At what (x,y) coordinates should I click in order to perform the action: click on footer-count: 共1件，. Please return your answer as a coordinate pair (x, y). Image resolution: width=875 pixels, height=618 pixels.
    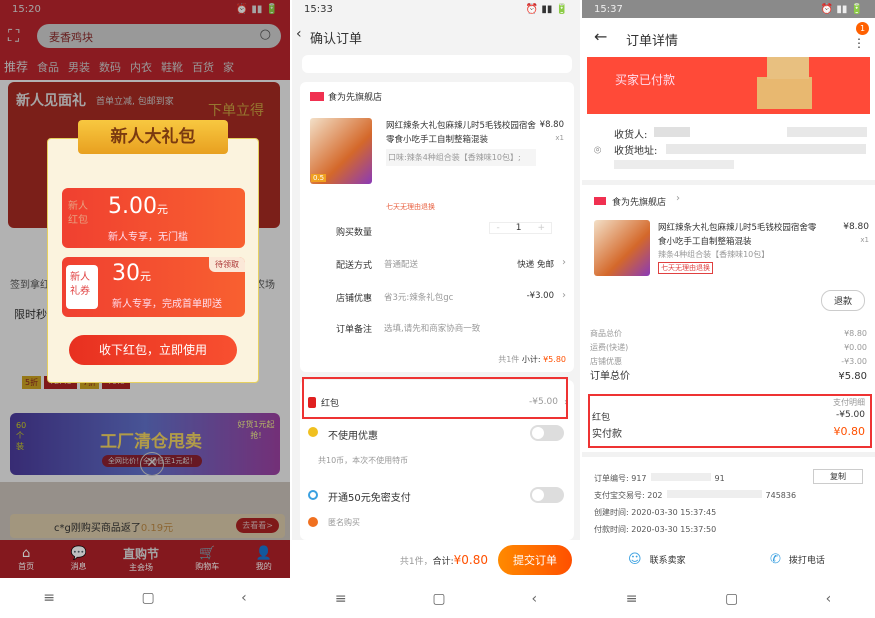
    Looking at the image, I should click on (416, 561).